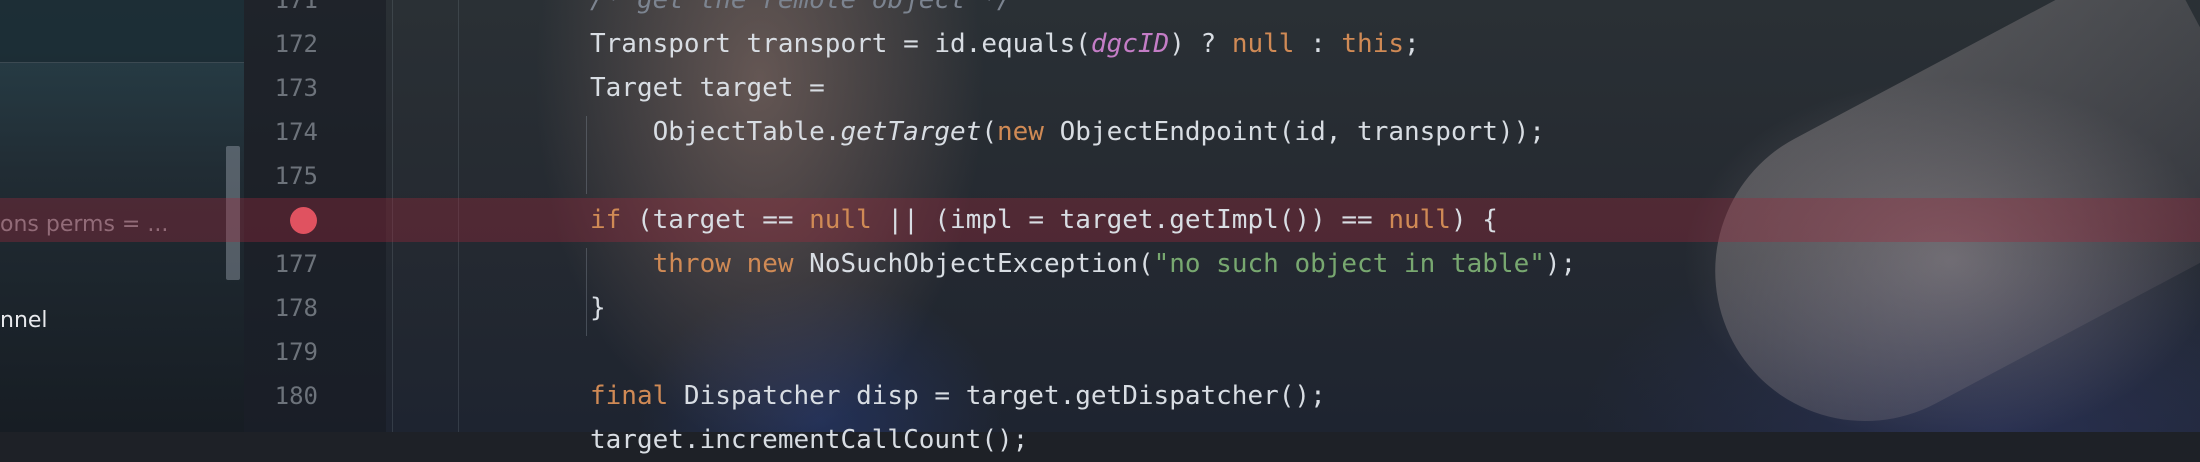 The height and width of the screenshot is (462, 2200). Describe the element at coordinates (281, 396) in the screenshot. I see `line-number: 180` at that location.